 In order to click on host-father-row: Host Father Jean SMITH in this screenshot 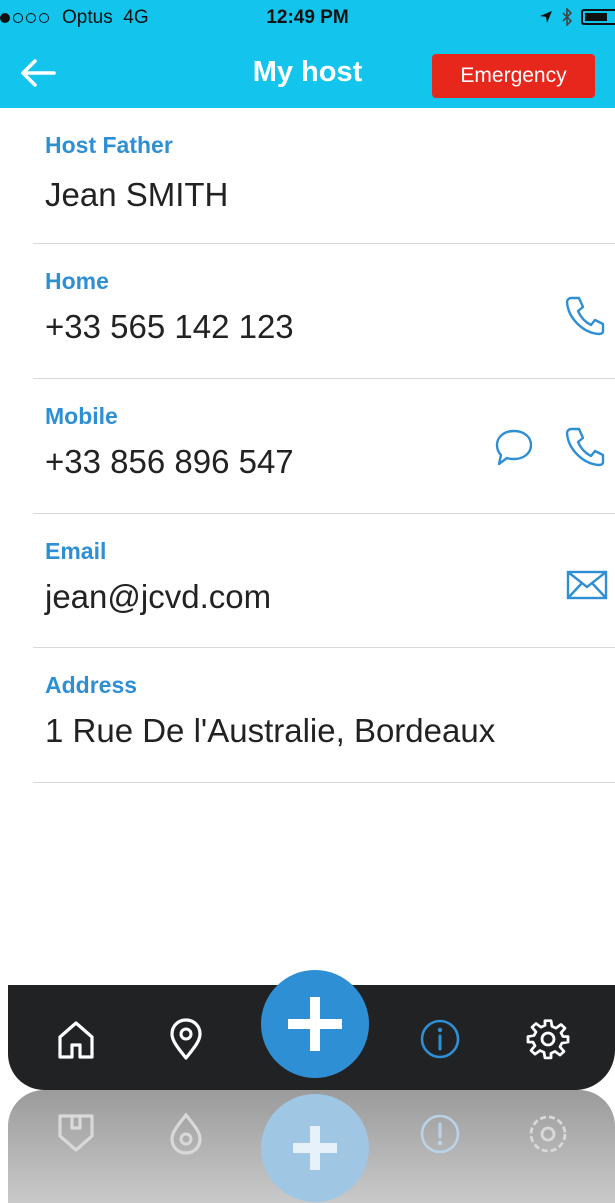, I will do `click(324, 176)`.